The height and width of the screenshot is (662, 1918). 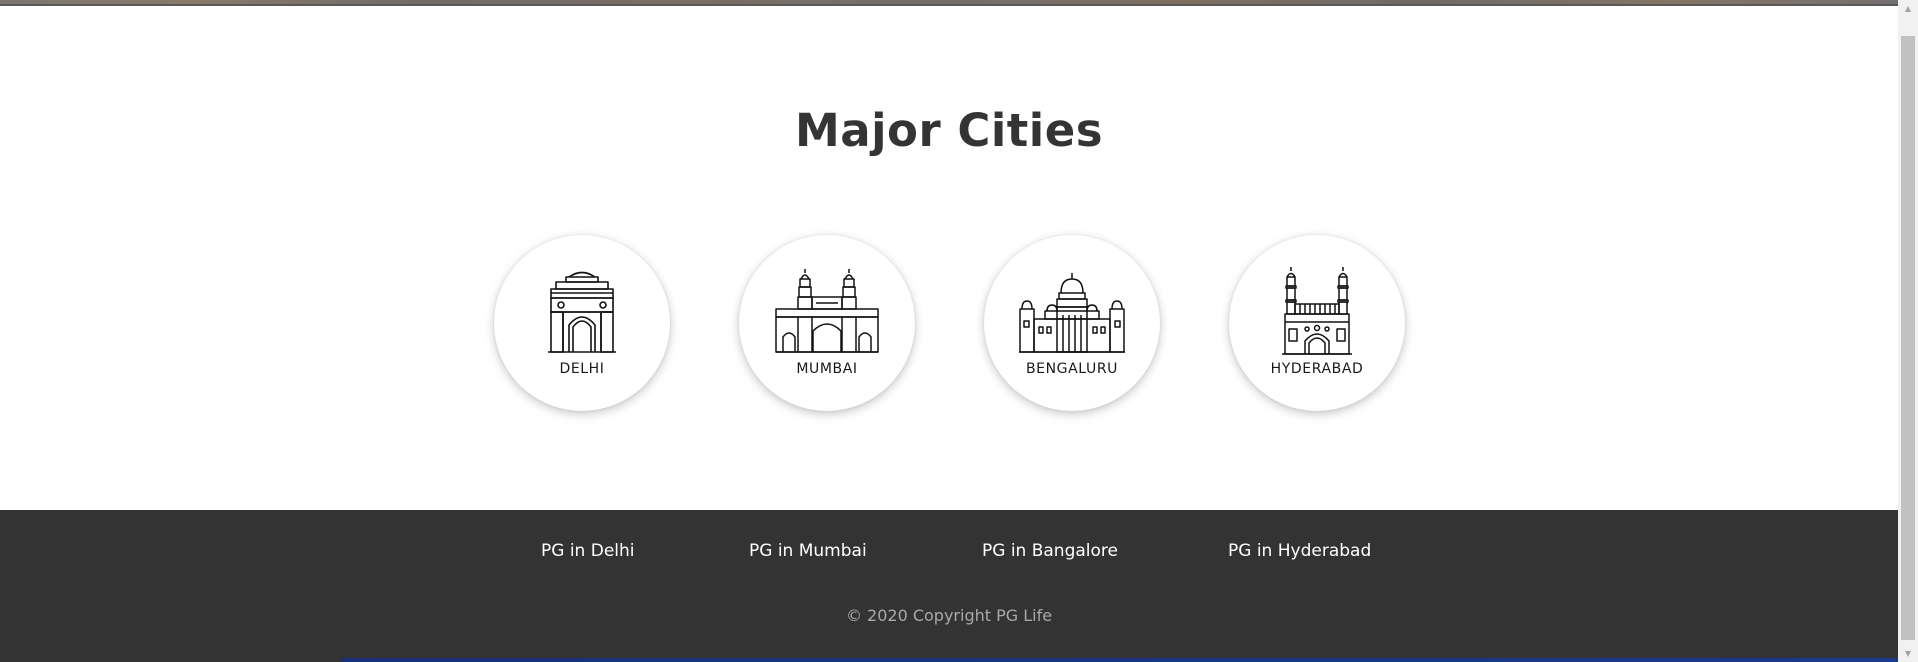 I want to click on footer-link-pg-hyderabad: PG in Hyderabad, so click(x=1299, y=551).